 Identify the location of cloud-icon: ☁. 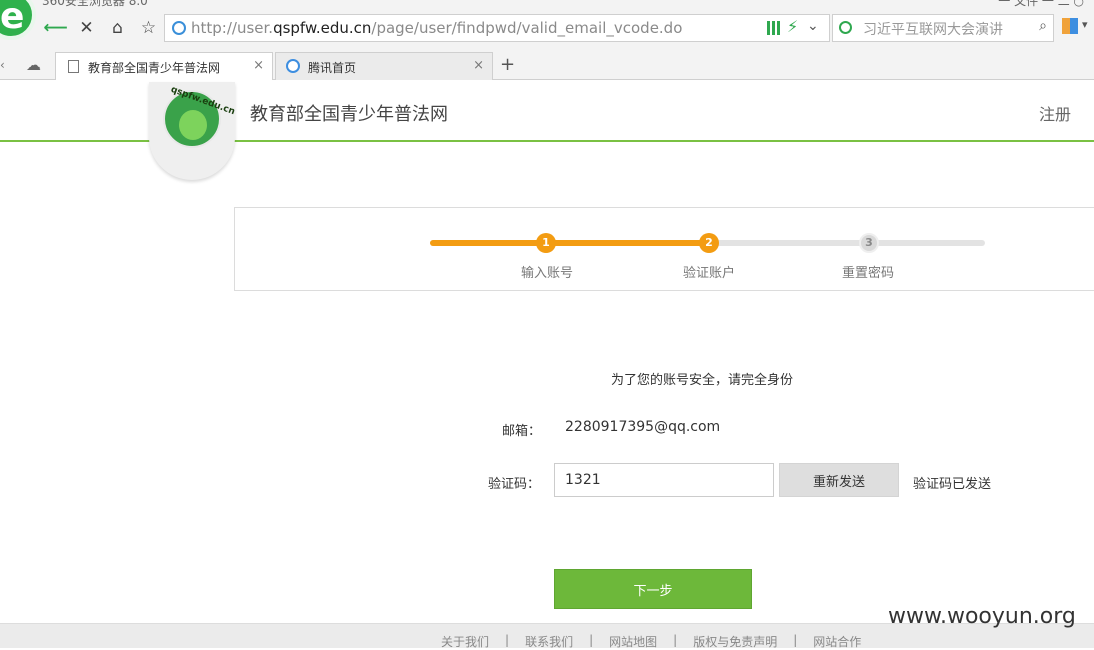
(33, 65).